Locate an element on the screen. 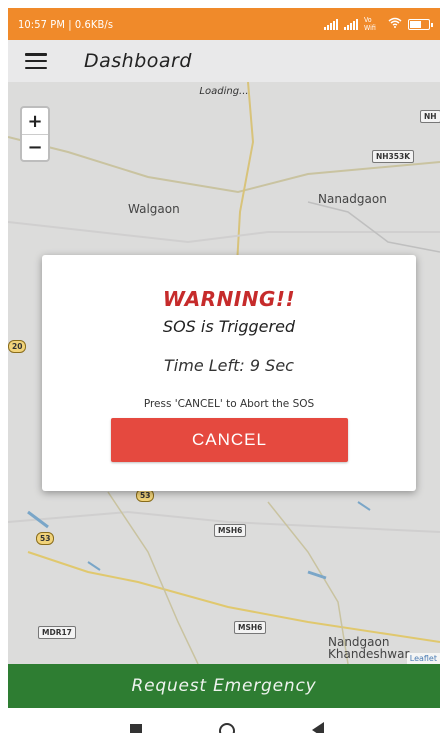 The width and height of the screenshot is (443, 733). road-shield: 53 is located at coordinates (45, 538).